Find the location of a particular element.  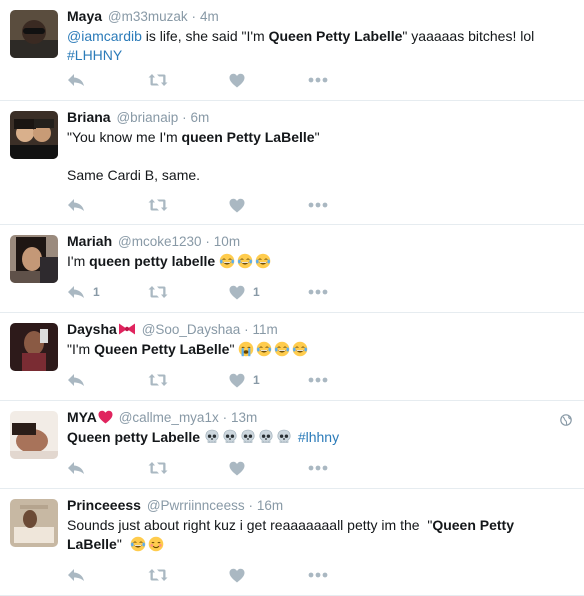

tweet-text: I'm queen petty labelle is located at coordinates (319, 261).